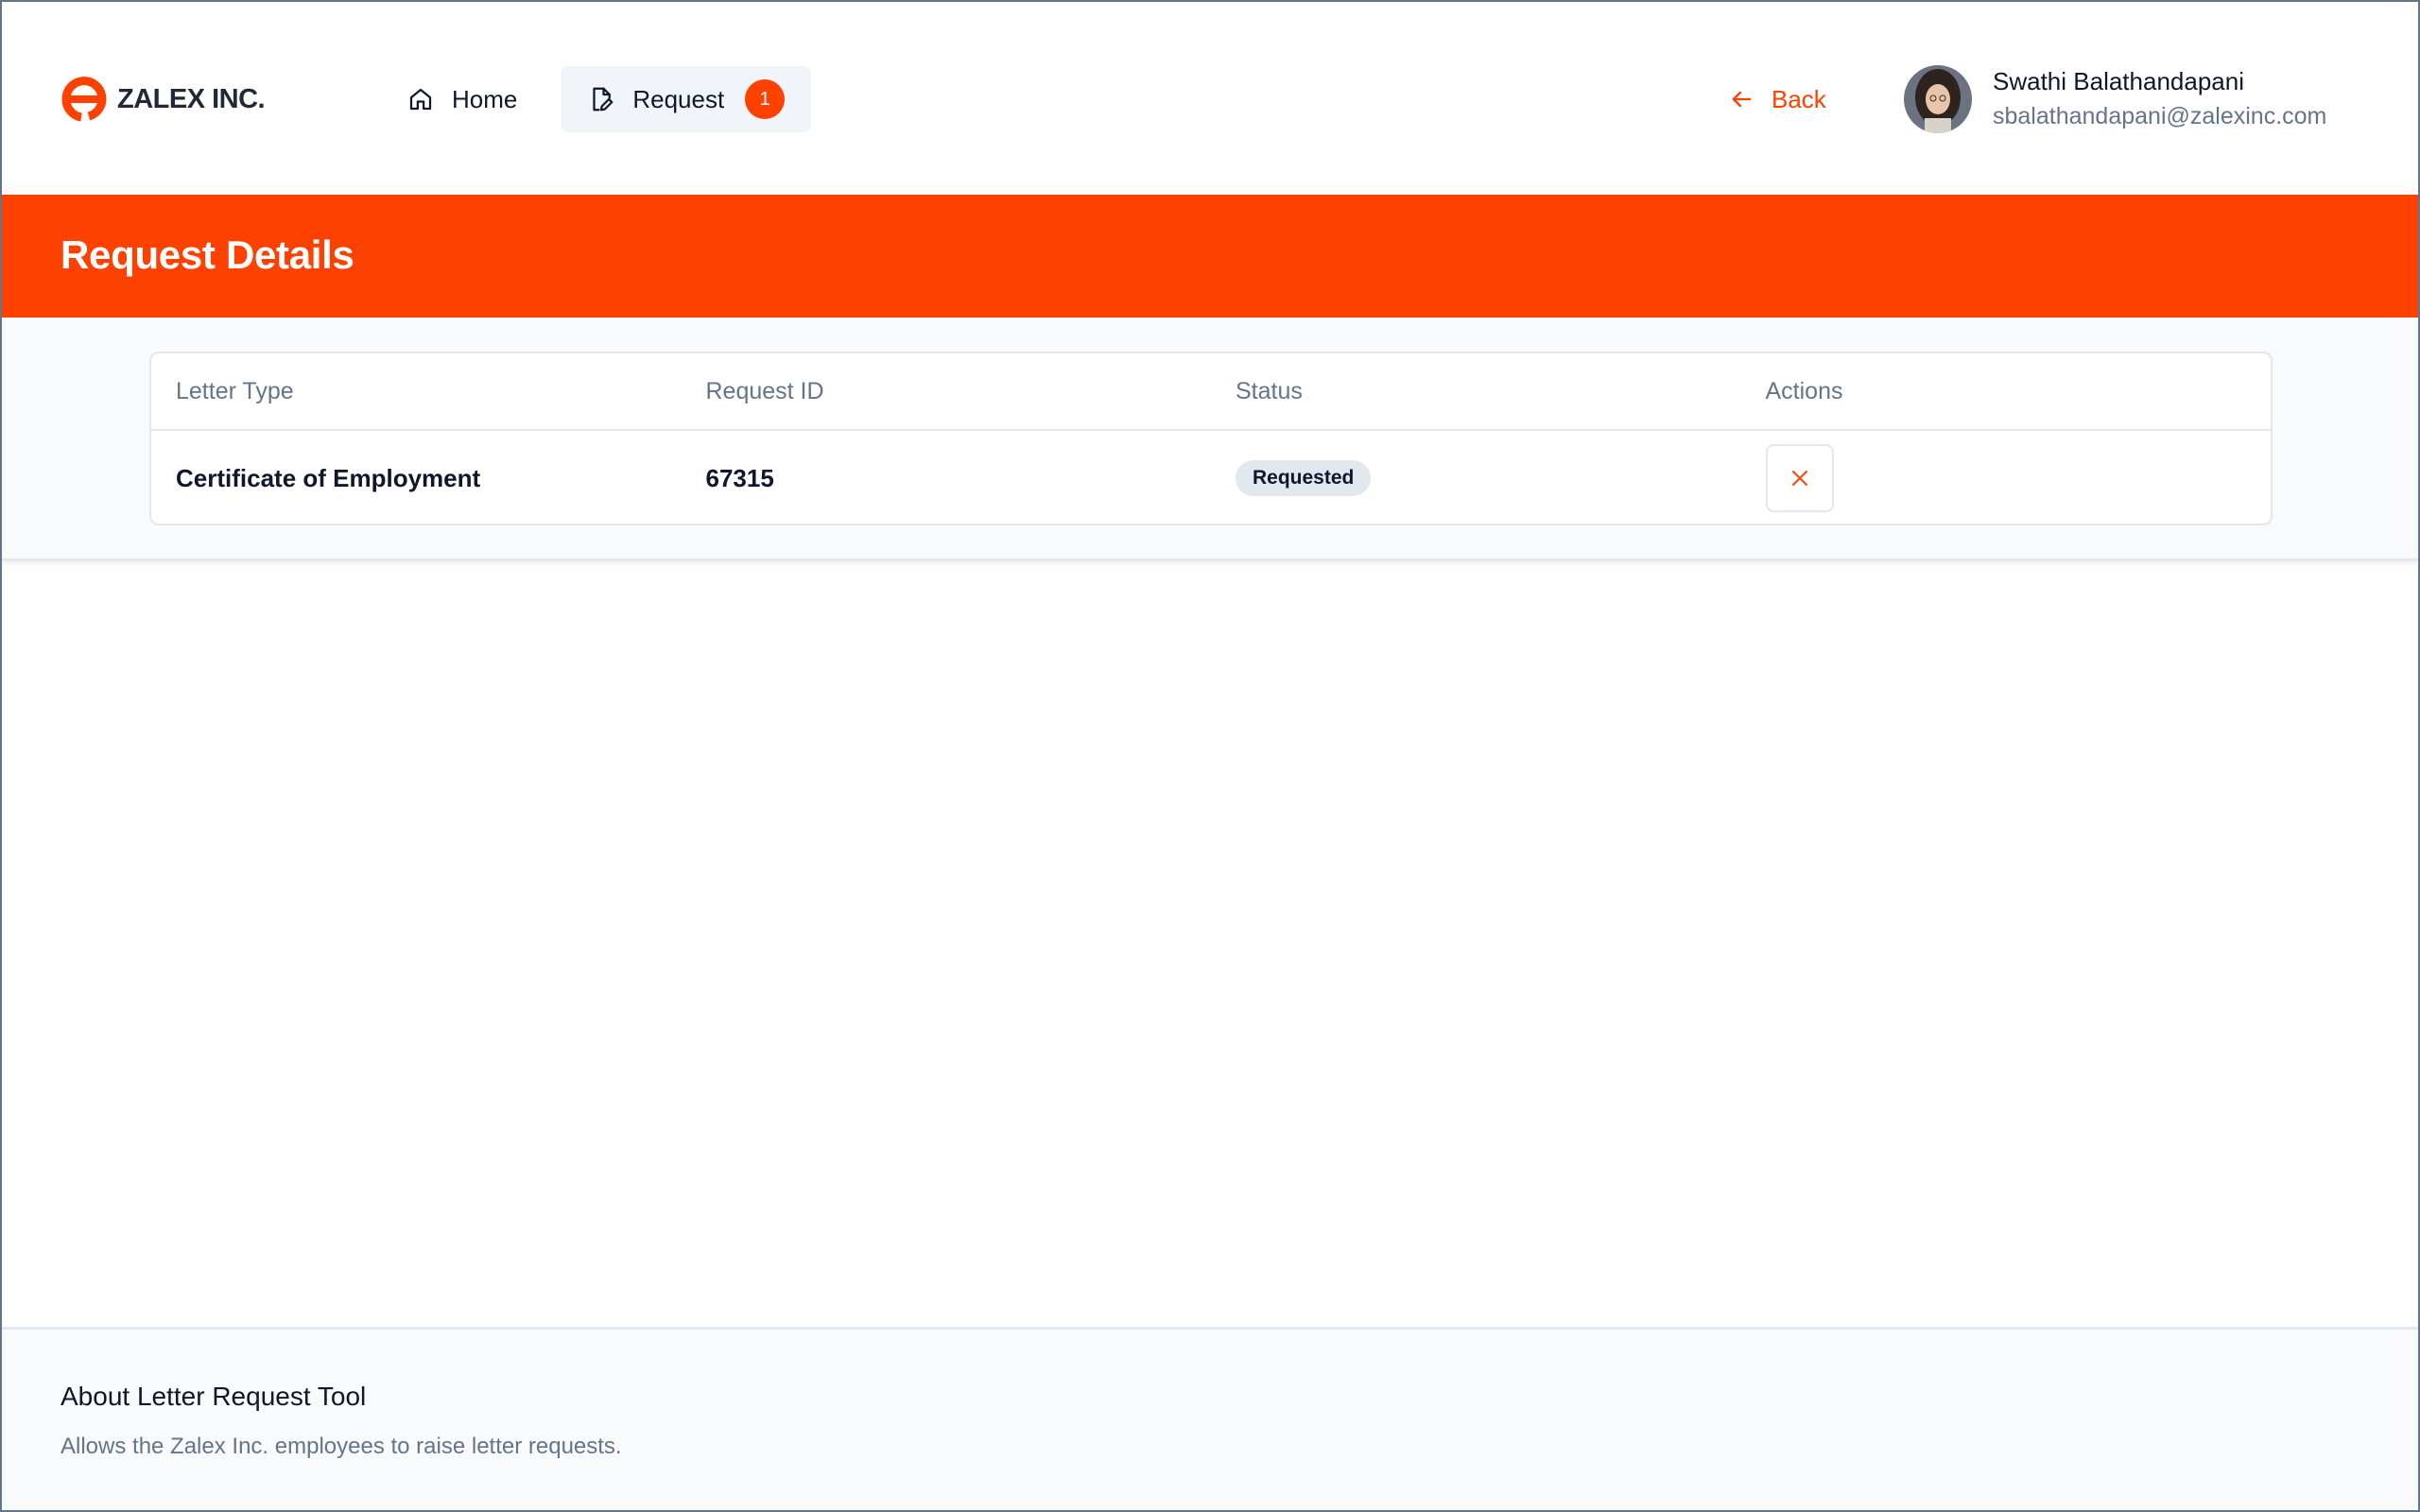 This screenshot has height=1512, width=2420. I want to click on close-icon, so click(1799, 478).